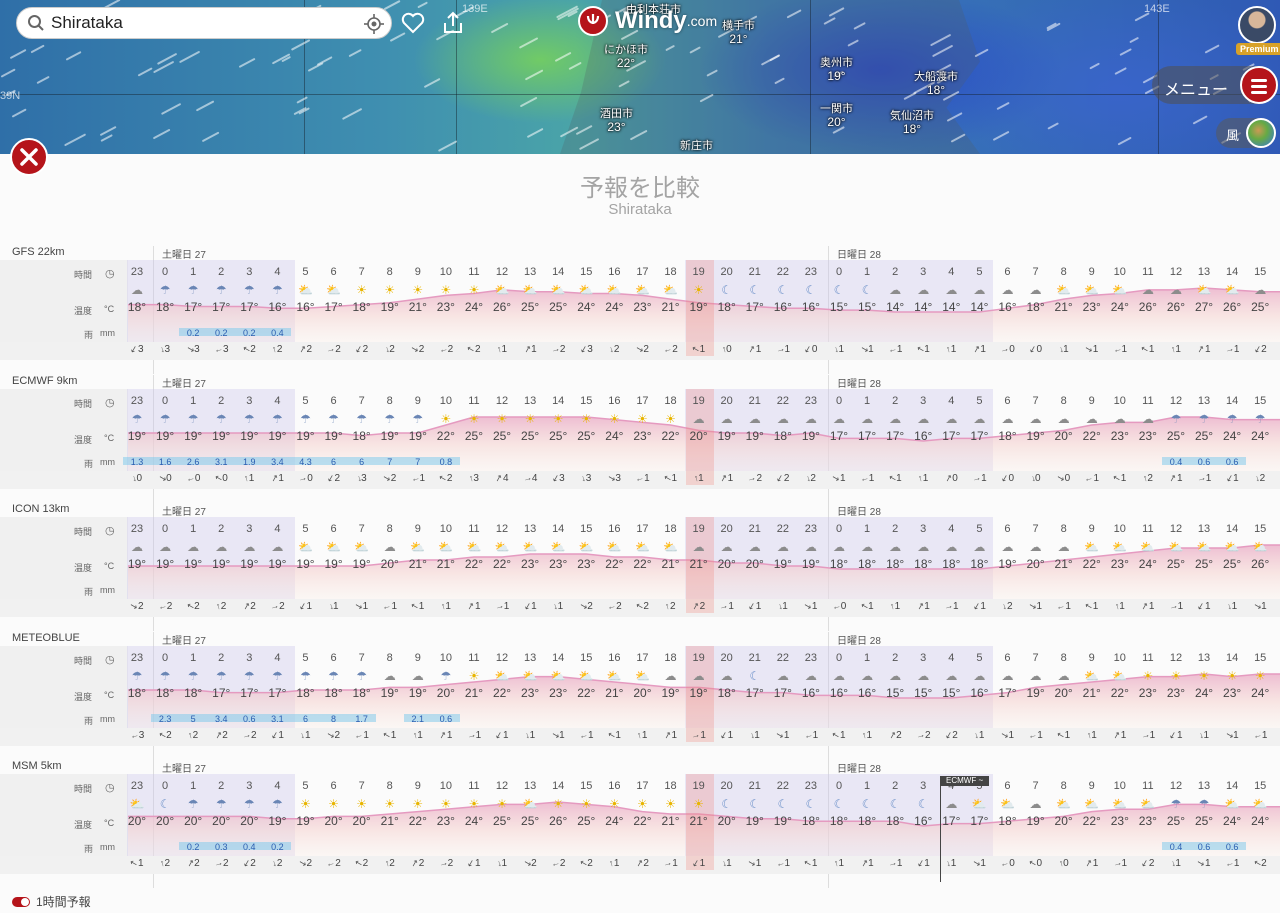  Describe the element at coordinates (836, 76) in the screenshot. I see `city-temp: 19°` at that location.